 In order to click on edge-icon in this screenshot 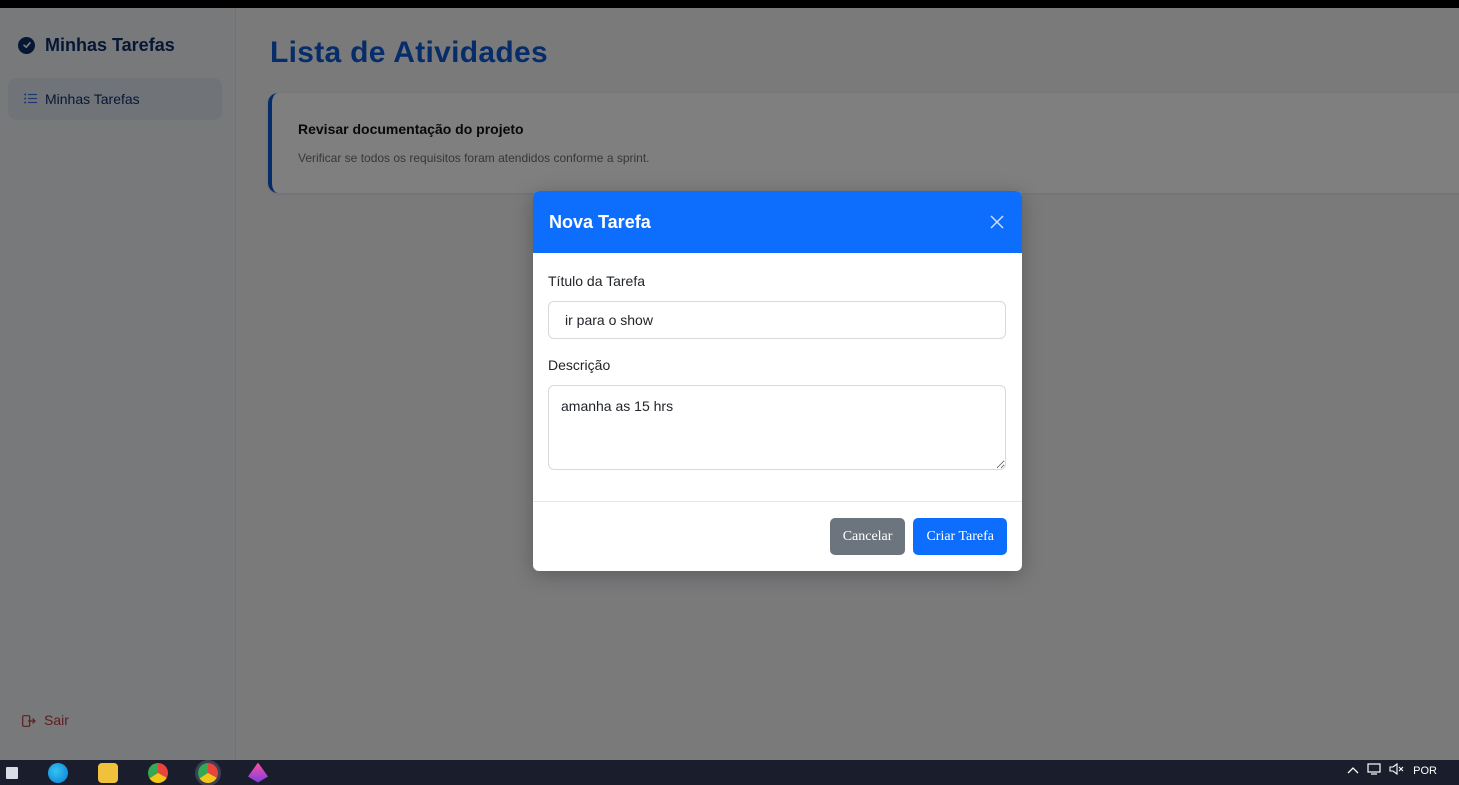, I will do `click(58, 772)`.